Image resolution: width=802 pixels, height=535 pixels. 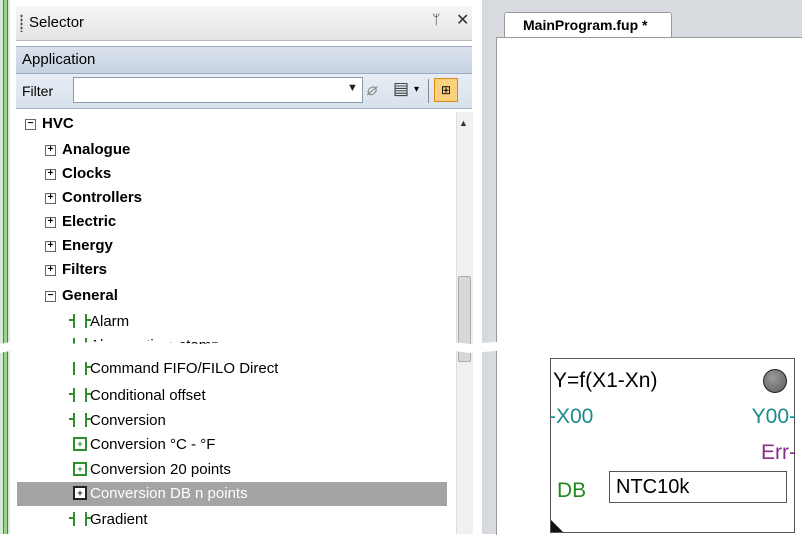 I want to click on tree-node-energy: + Energy, so click(x=79, y=246).